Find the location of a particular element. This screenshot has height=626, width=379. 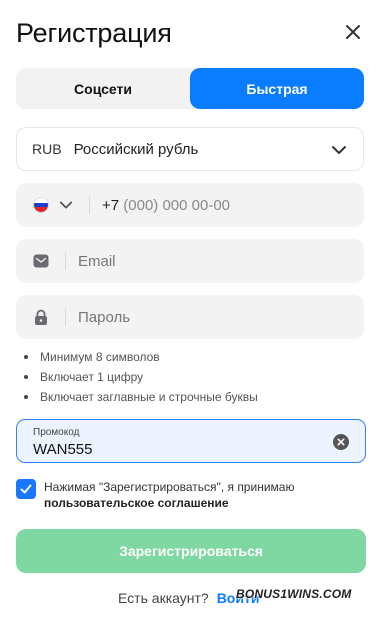

checkmark-icon is located at coordinates (26, 489).